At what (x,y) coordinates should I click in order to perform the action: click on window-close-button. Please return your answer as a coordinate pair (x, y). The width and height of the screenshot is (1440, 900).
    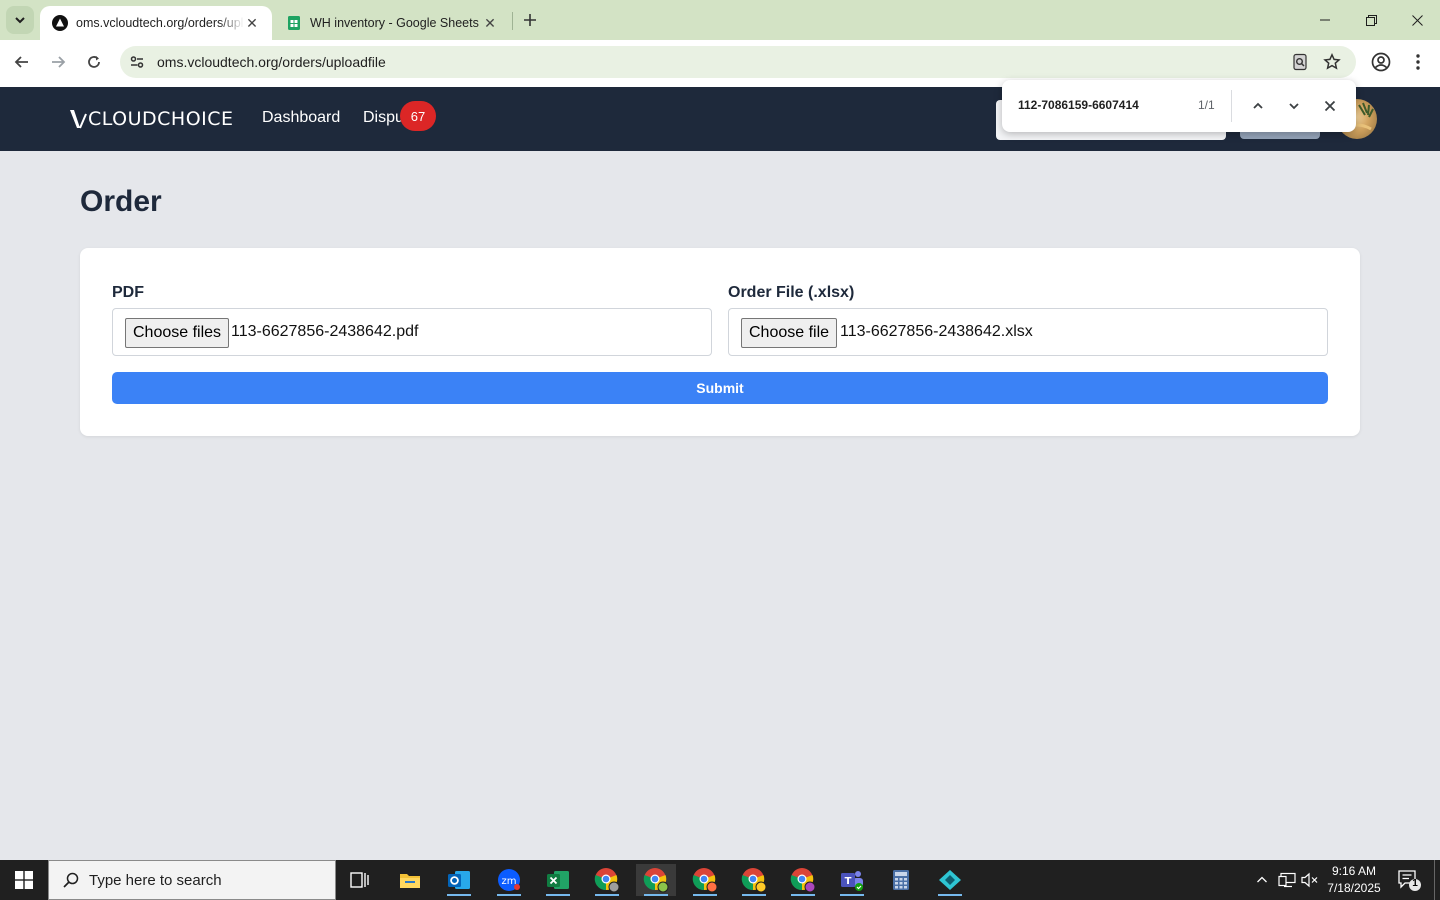
    Looking at the image, I should click on (1417, 20).